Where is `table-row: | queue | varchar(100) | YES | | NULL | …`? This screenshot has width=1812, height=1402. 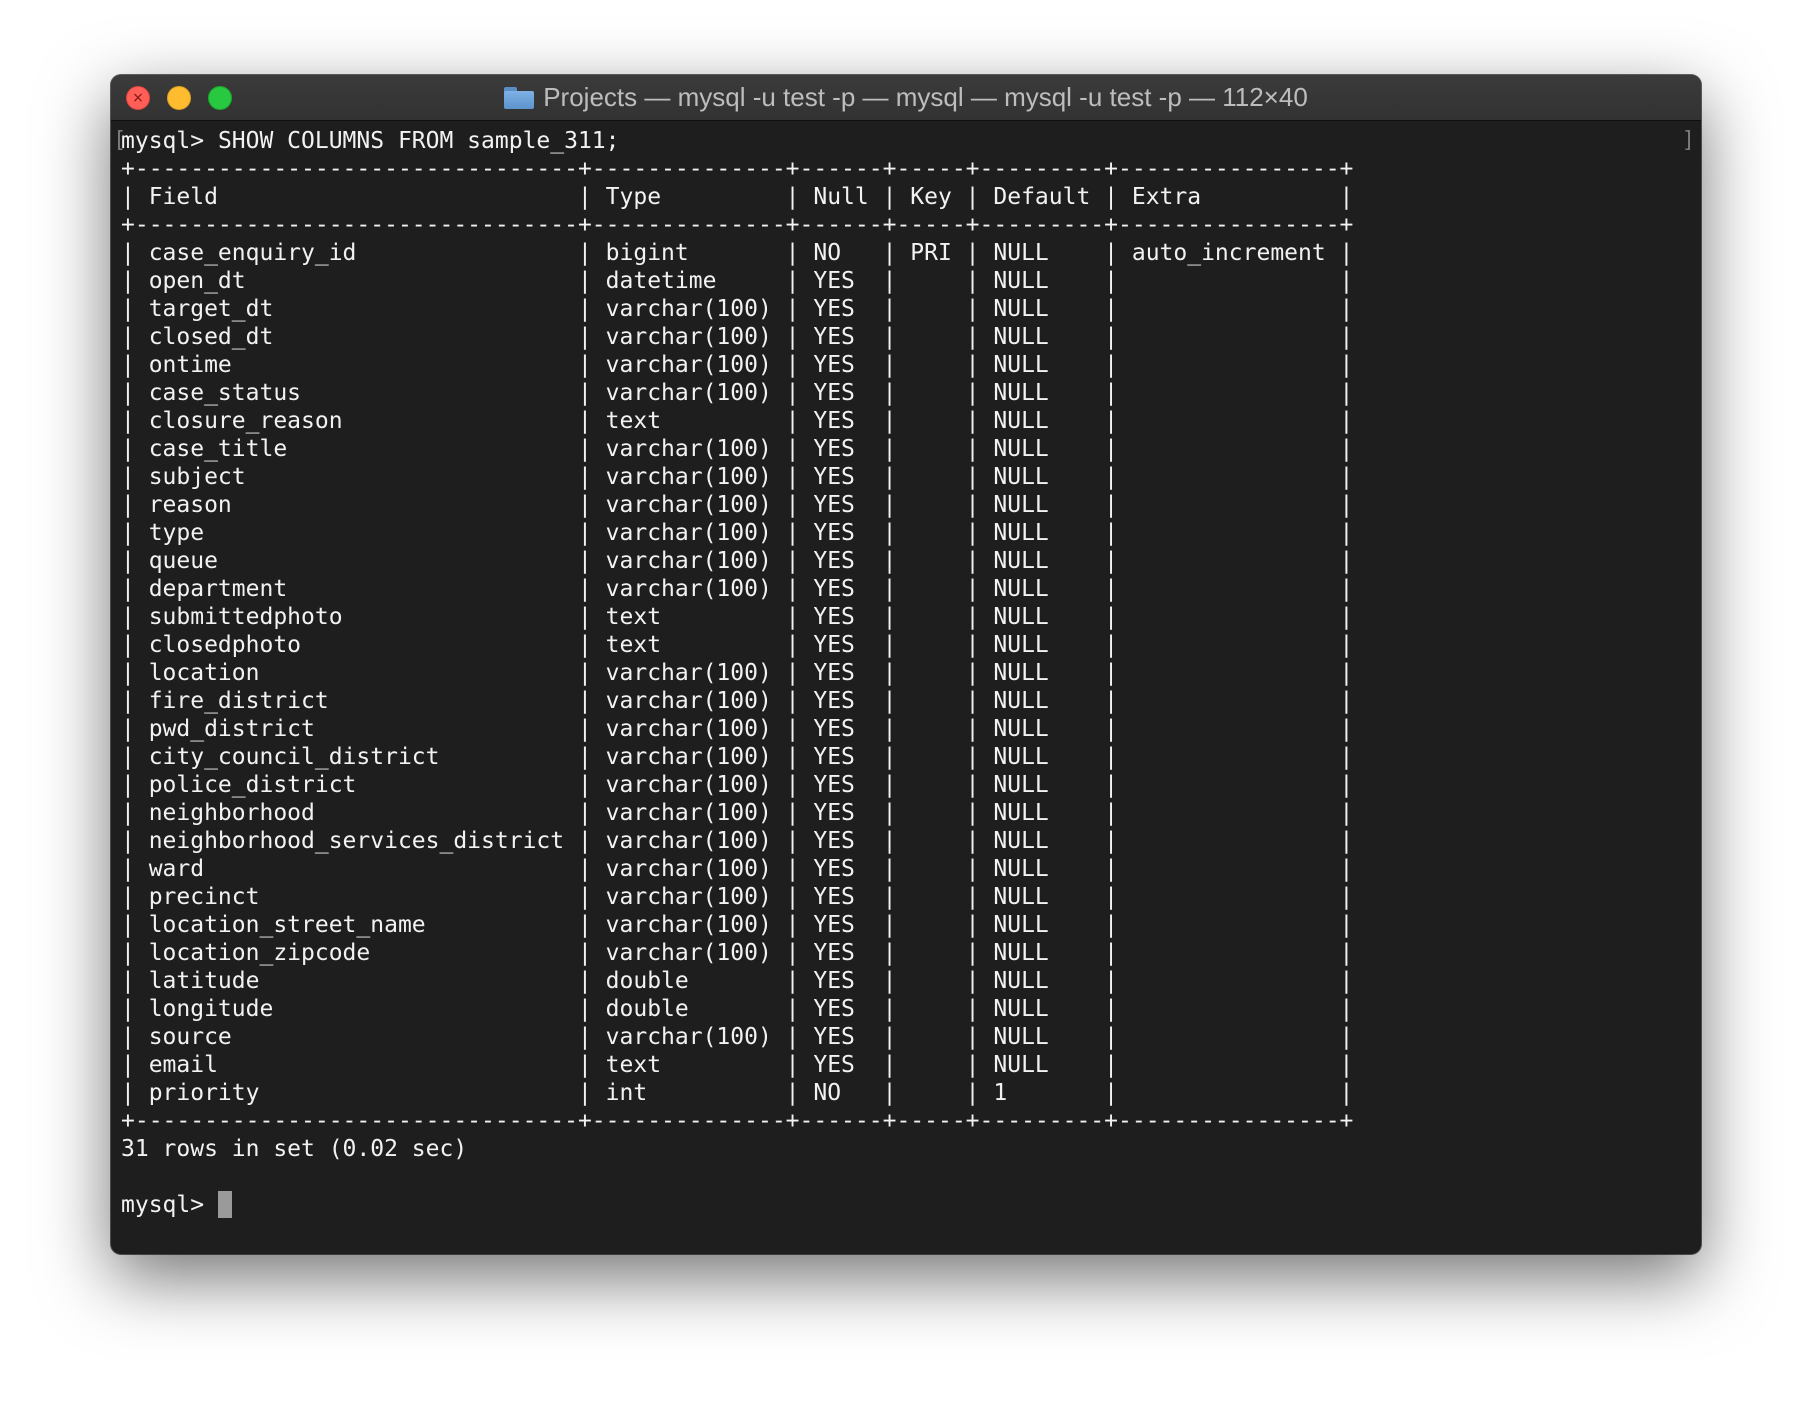 table-row: | queue | varchar(100) | YES | | NULL | … is located at coordinates (737, 561).